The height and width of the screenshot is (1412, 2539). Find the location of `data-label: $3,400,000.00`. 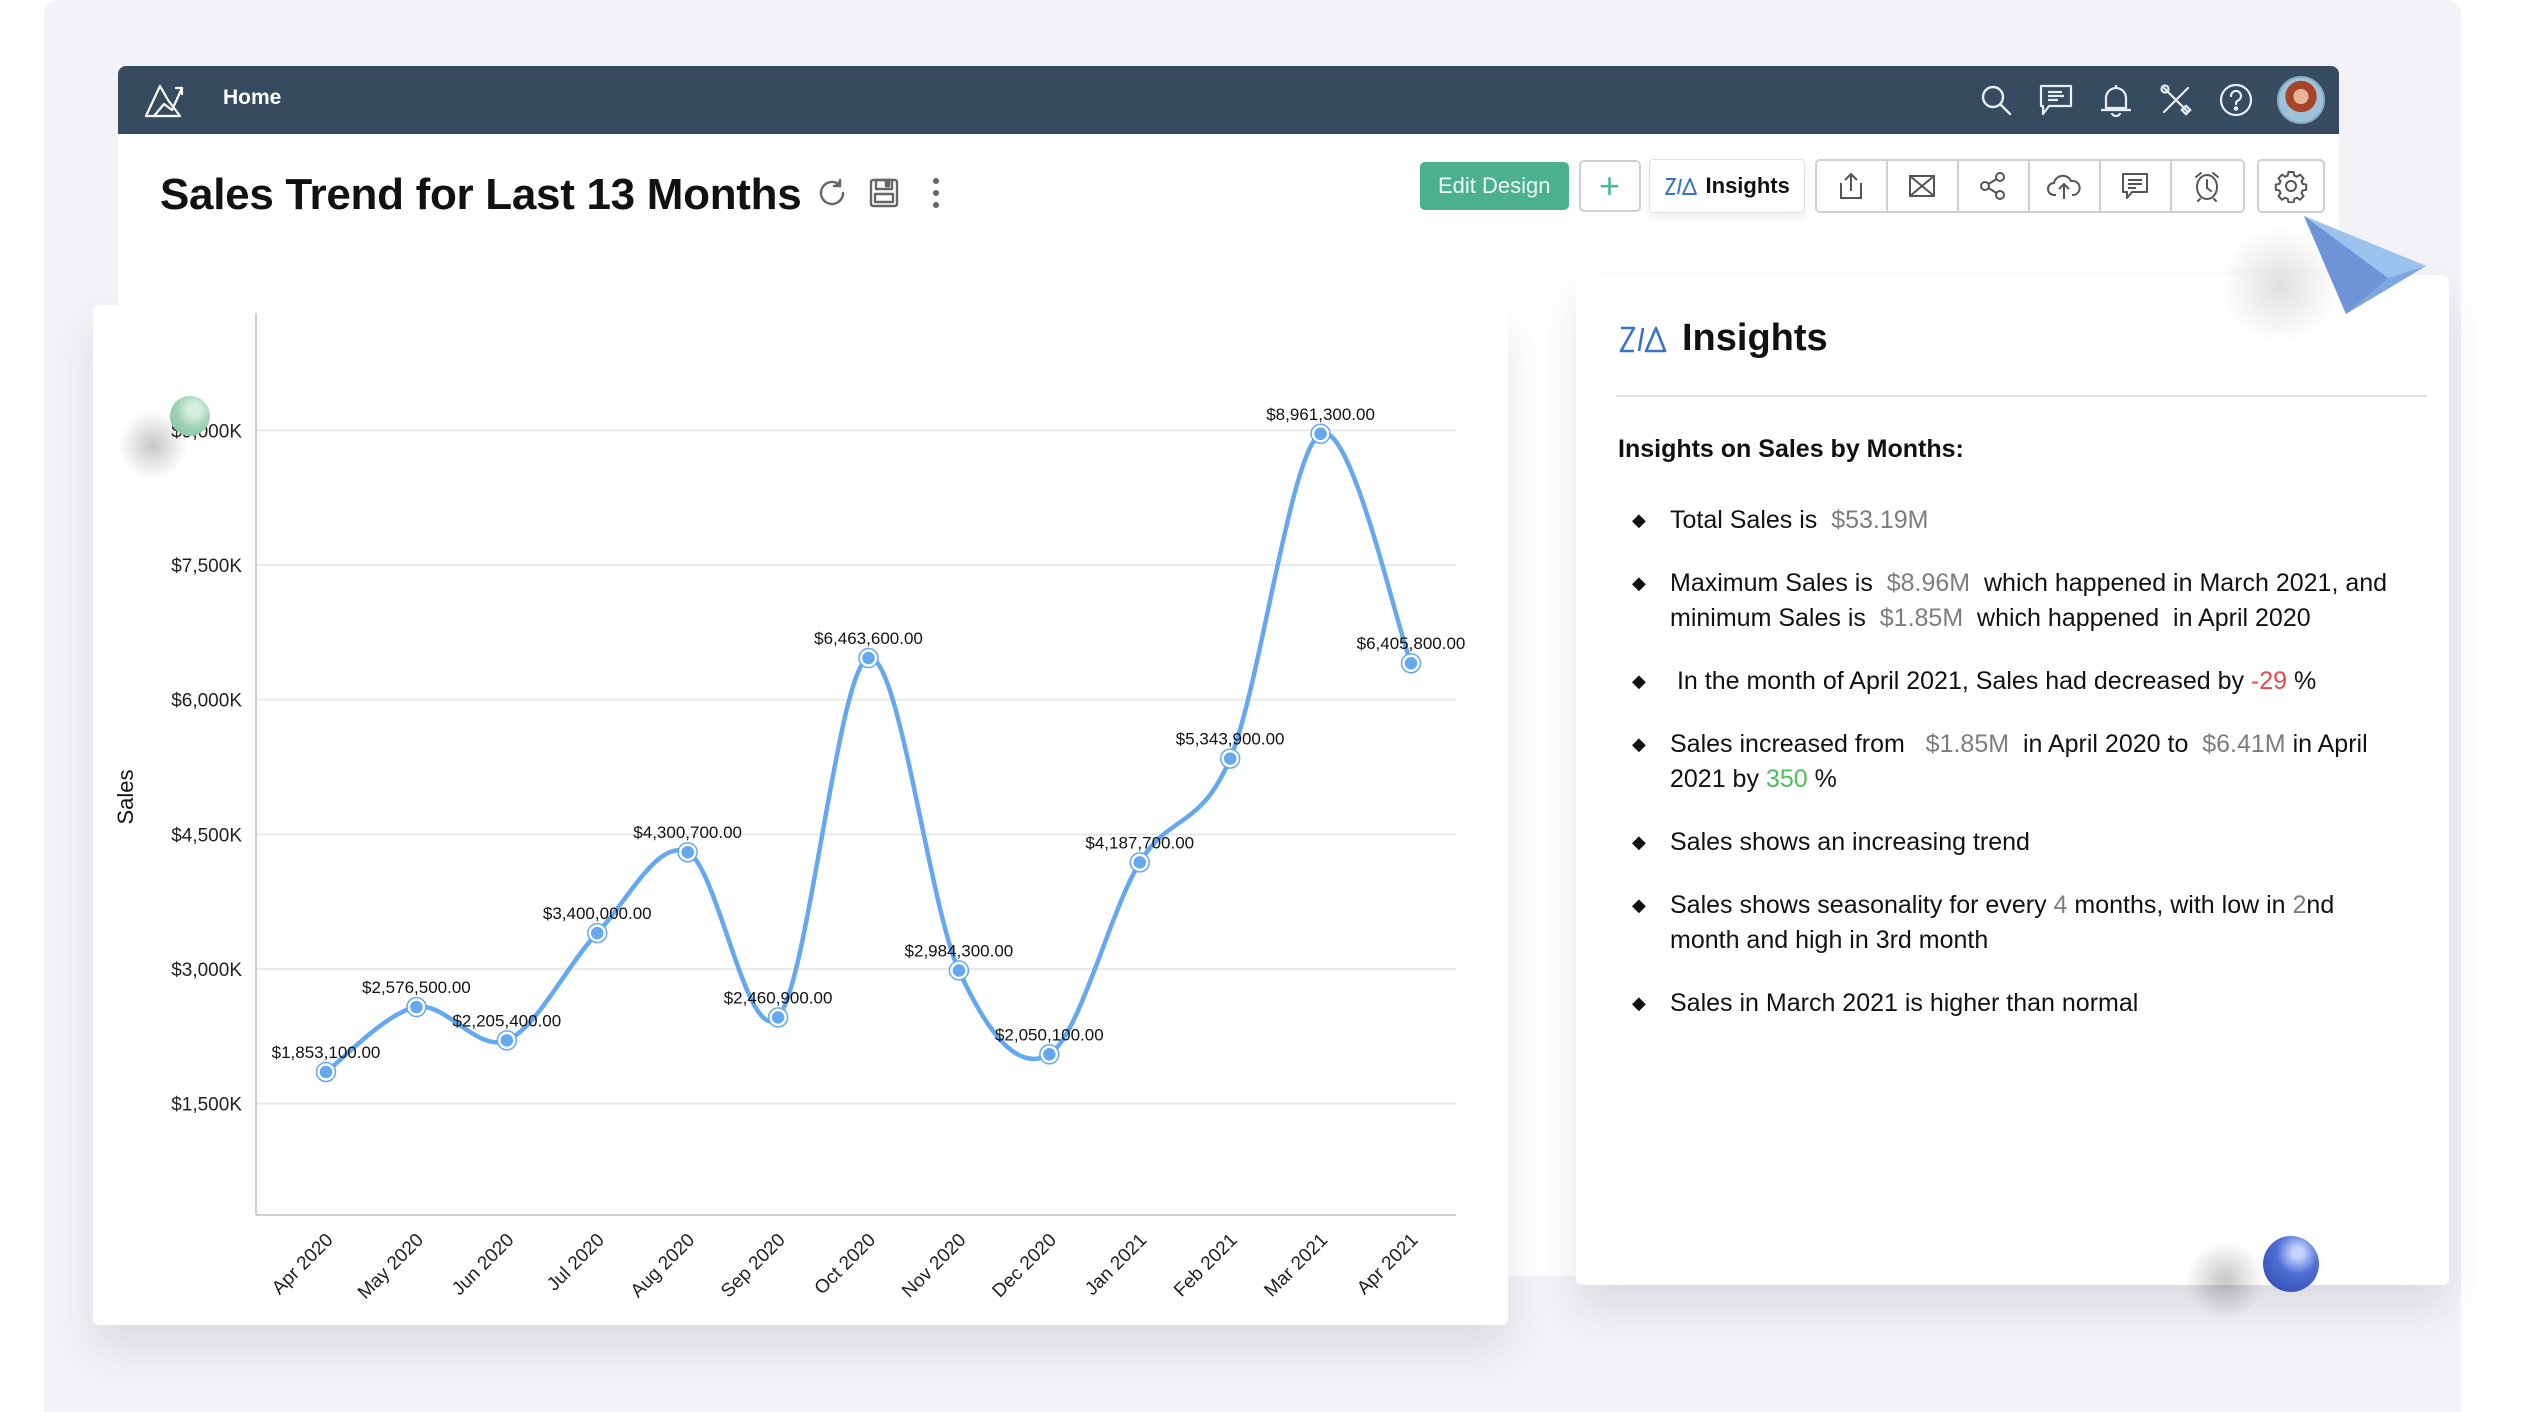

data-label: $3,400,000.00 is located at coordinates (597, 913).